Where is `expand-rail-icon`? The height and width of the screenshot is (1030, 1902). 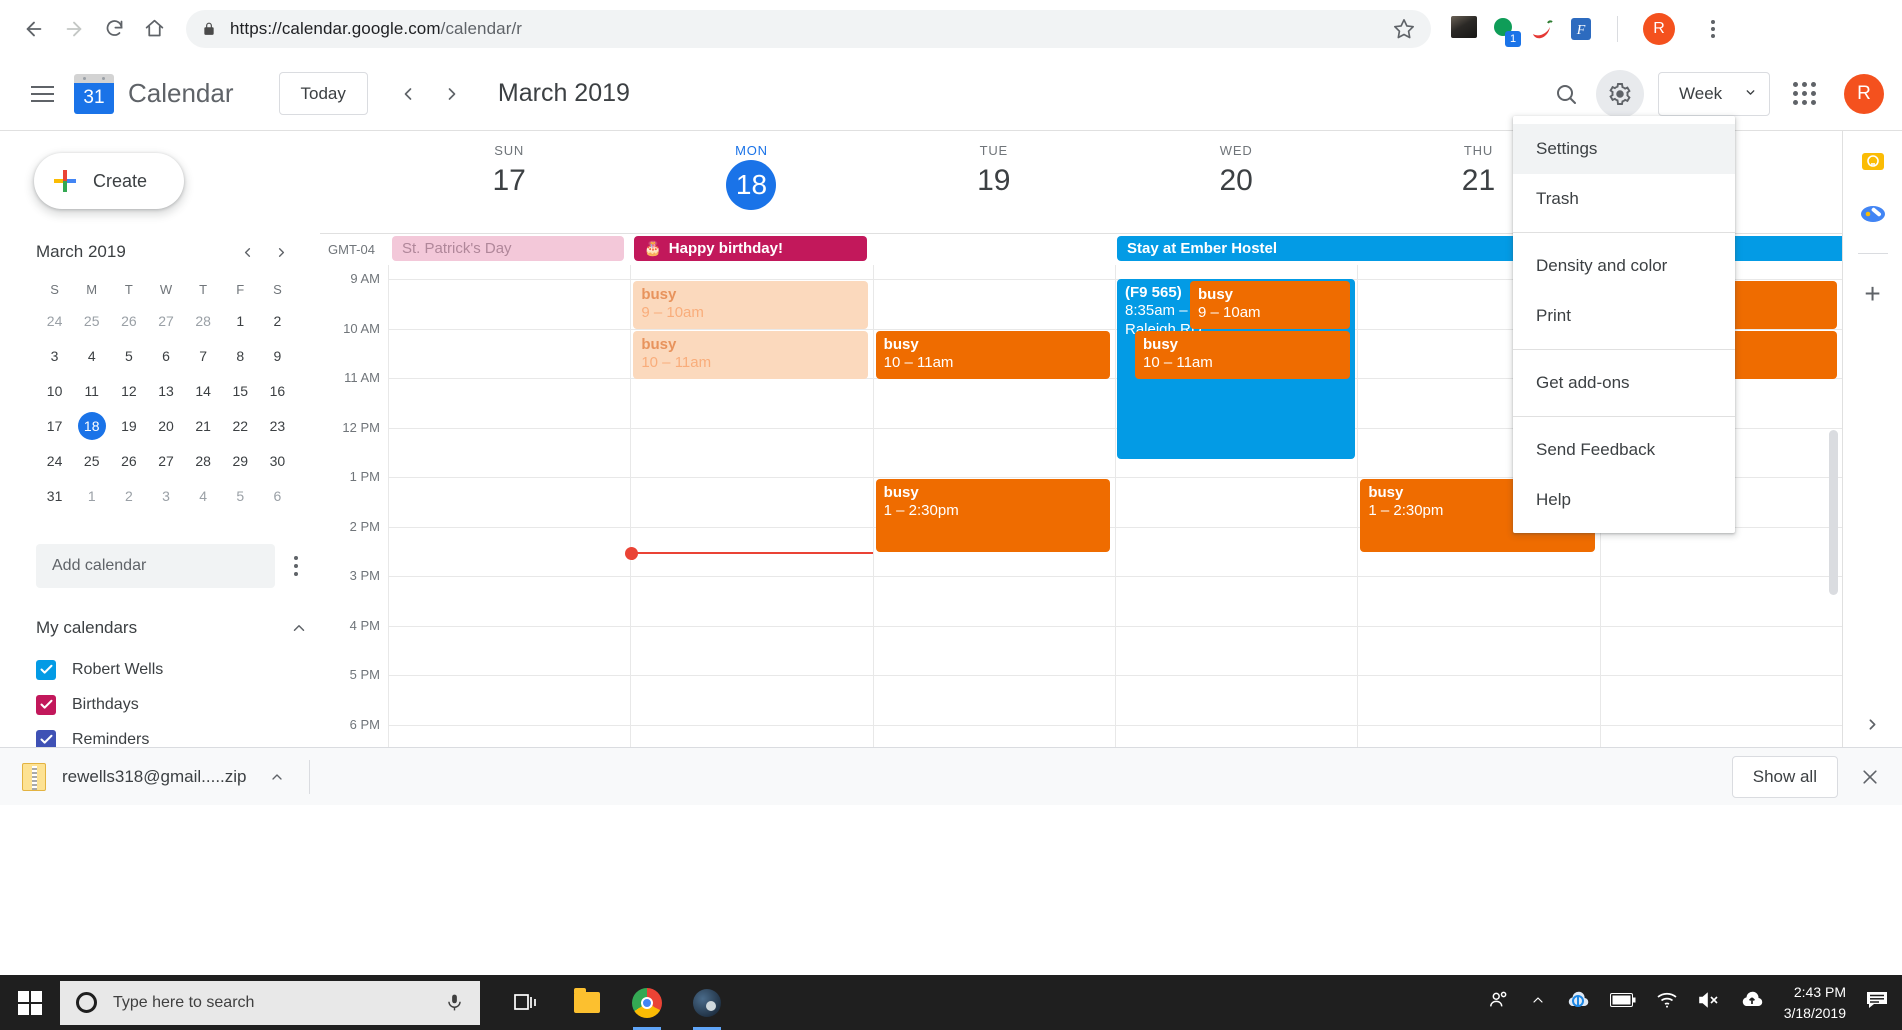 expand-rail-icon is located at coordinates (1872, 724).